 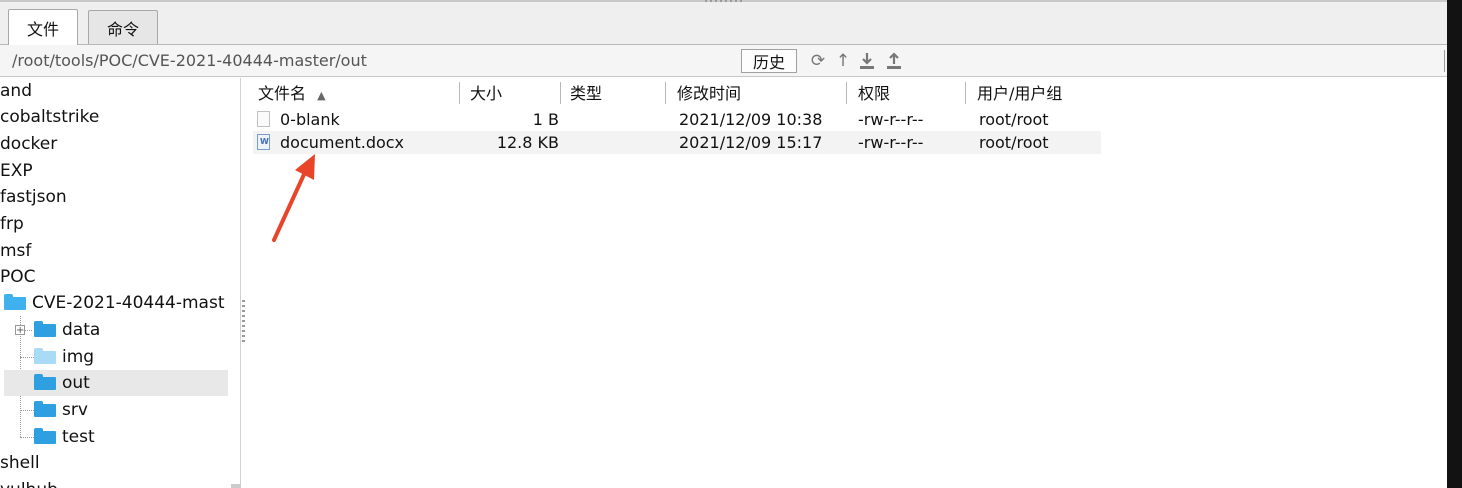 What do you see at coordinates (76, 383) in the screenshot?
I see `tree-item-label: out` at bounding box center [76, 383].